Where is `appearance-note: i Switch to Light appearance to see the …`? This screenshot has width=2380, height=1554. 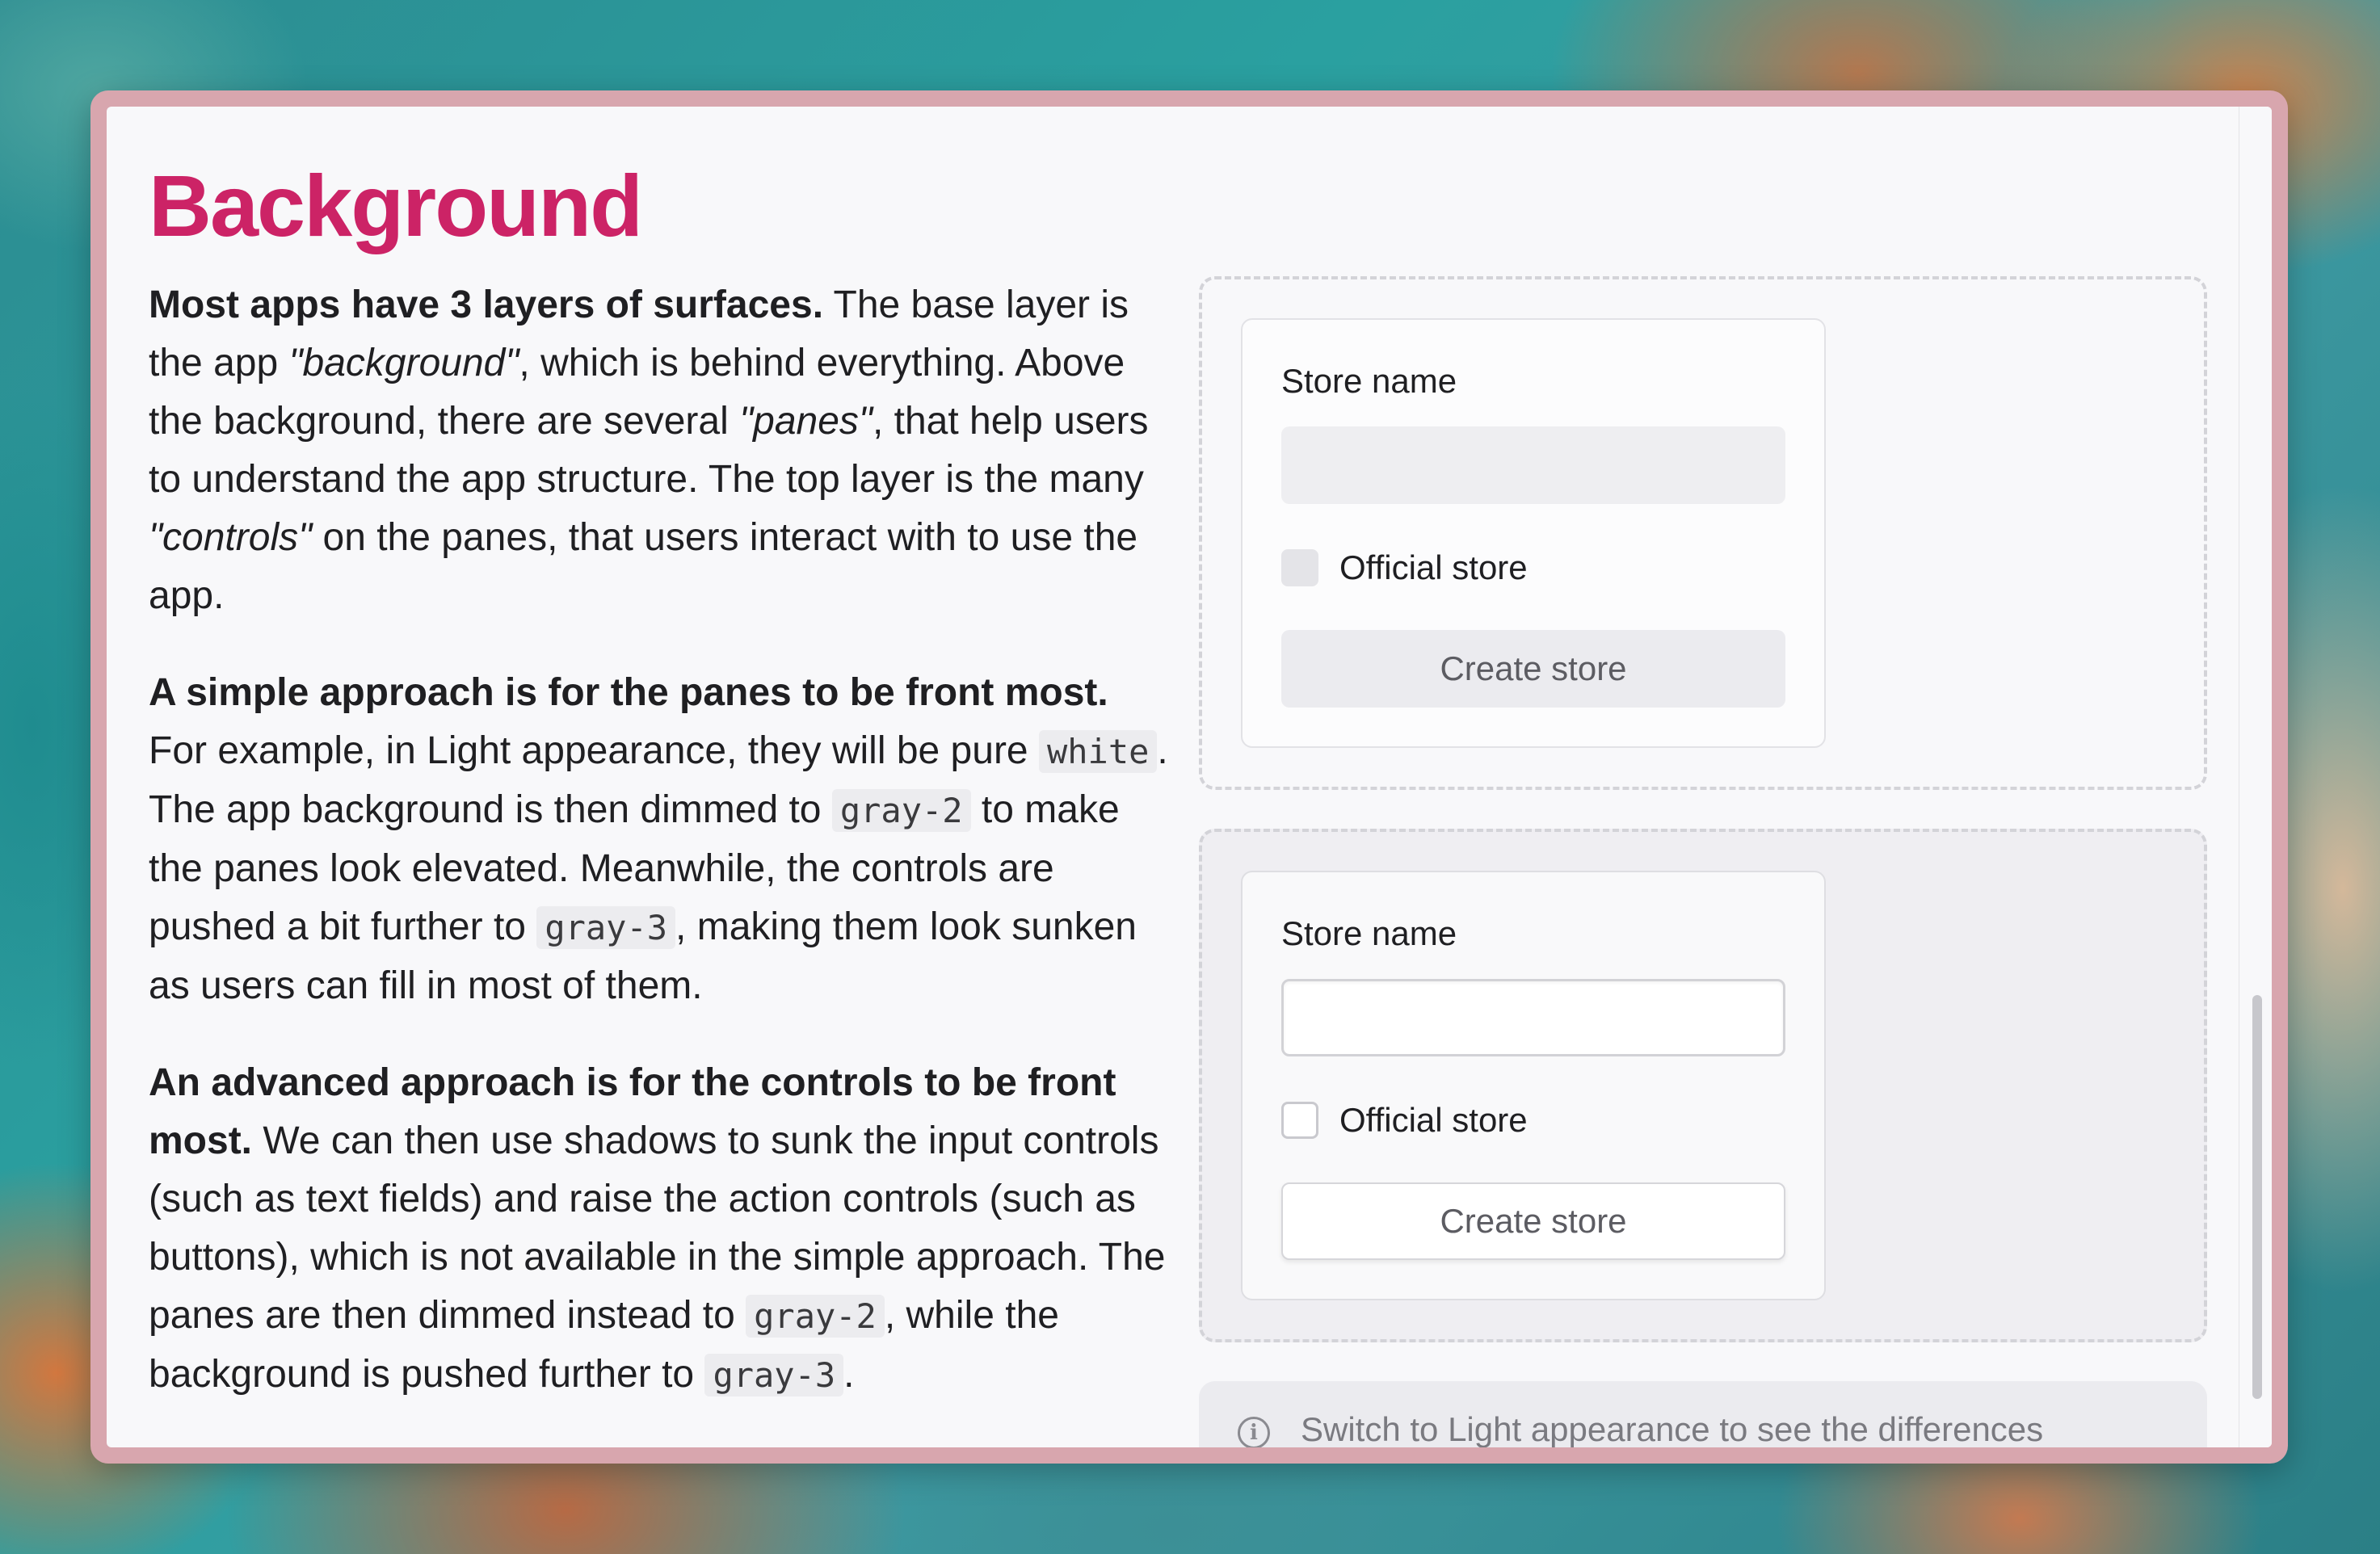
appearance-note: i Switch to Light appearance to see the … is located at coordinates (1703, 1414).